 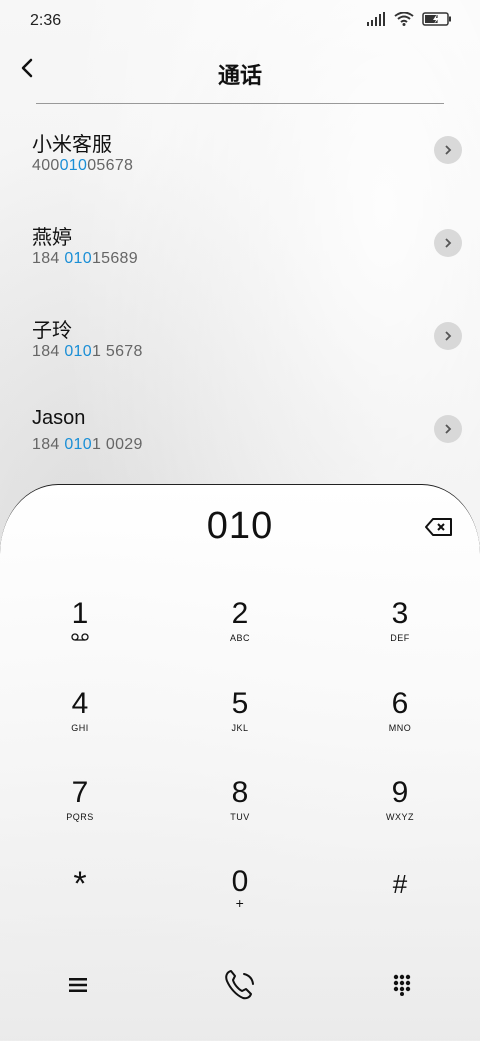 What do you see at coordinates (240, 526) in the screenshot?
I see `dialed-number: 010` at bounding box center [240, 526].